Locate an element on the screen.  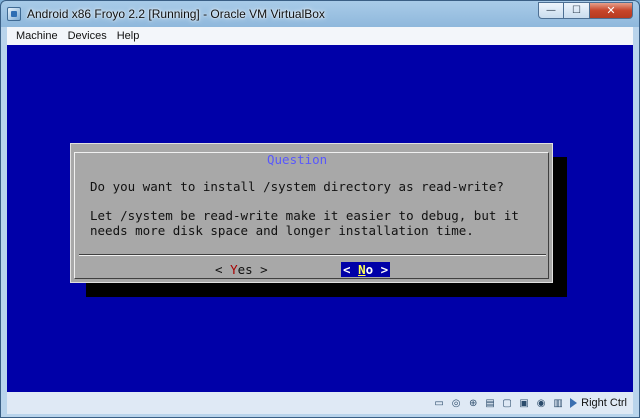
usb-icon: ⊕ is located at coordinates (473, 403).